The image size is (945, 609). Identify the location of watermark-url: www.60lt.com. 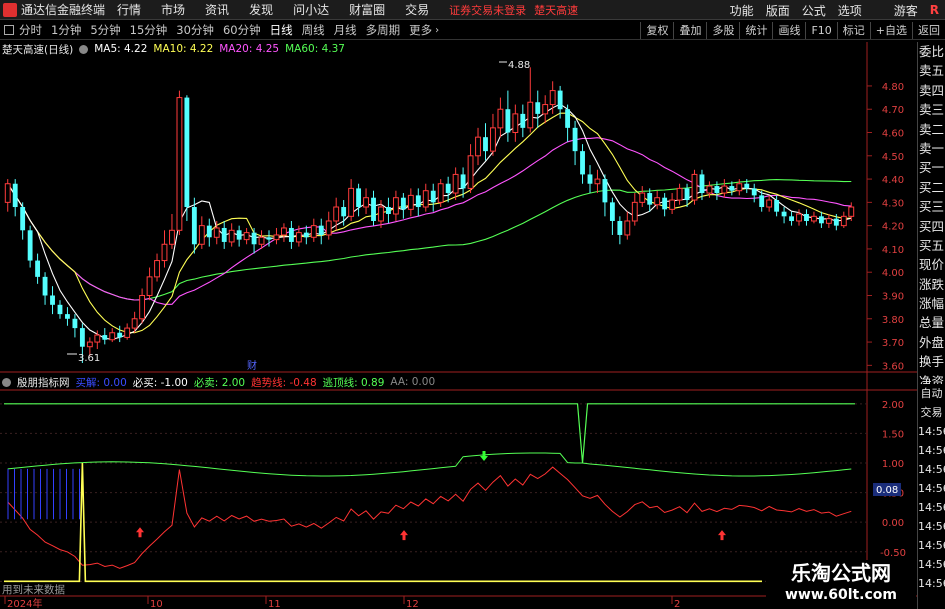
(841, 595).